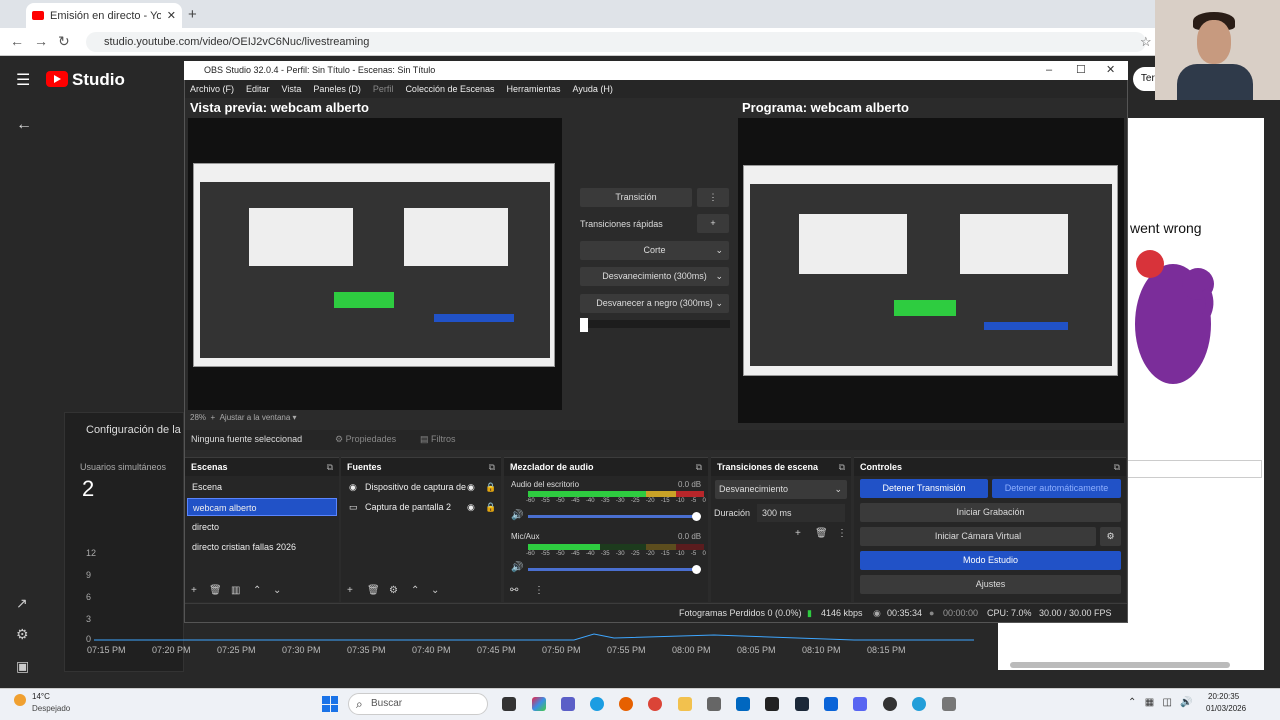  I want to click on transition-menu-icon: ⋮, so click(713, 197).